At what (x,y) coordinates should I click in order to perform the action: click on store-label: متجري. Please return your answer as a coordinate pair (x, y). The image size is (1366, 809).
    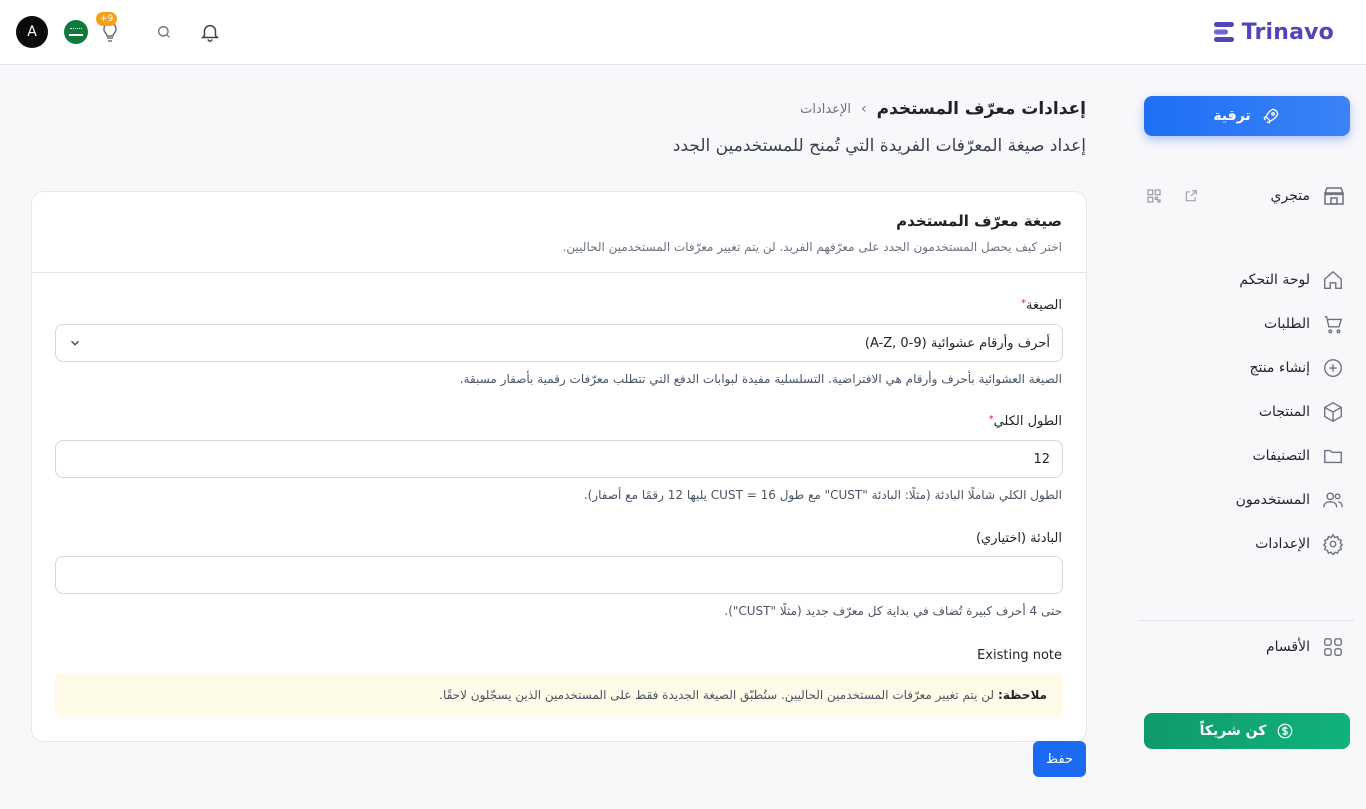
    Looking at the image, I should click on (1290, 196).